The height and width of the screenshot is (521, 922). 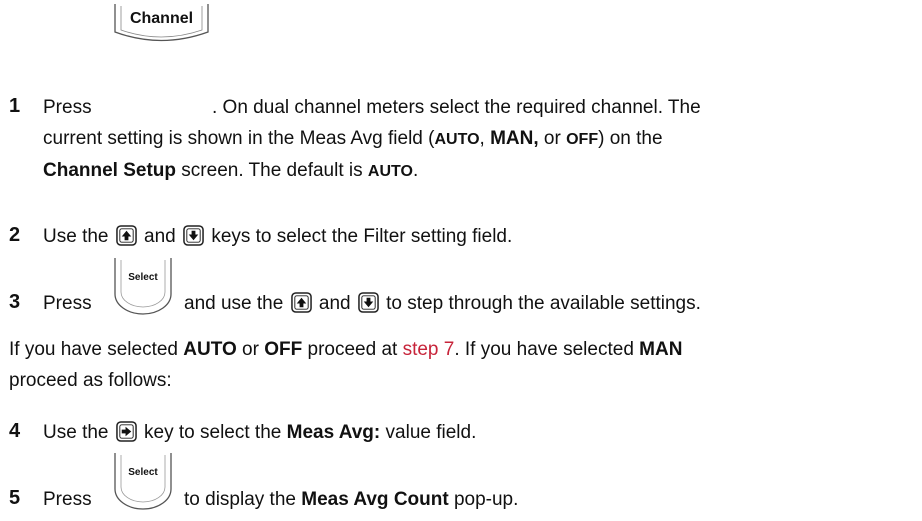 I want to click on note-text: If you have selected, so click(x=96, y=349).